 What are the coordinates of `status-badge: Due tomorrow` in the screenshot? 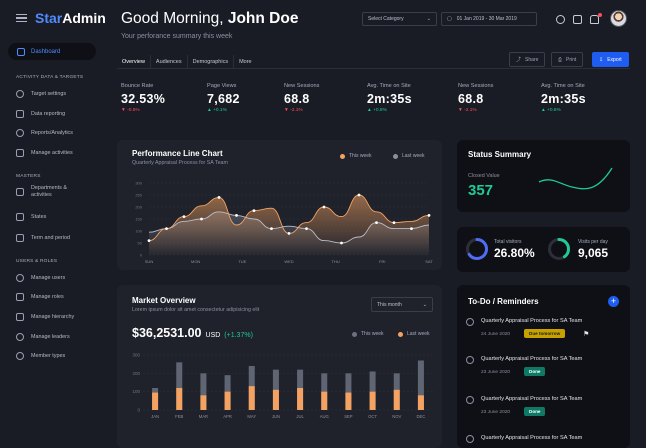 It's located at (545, 333).